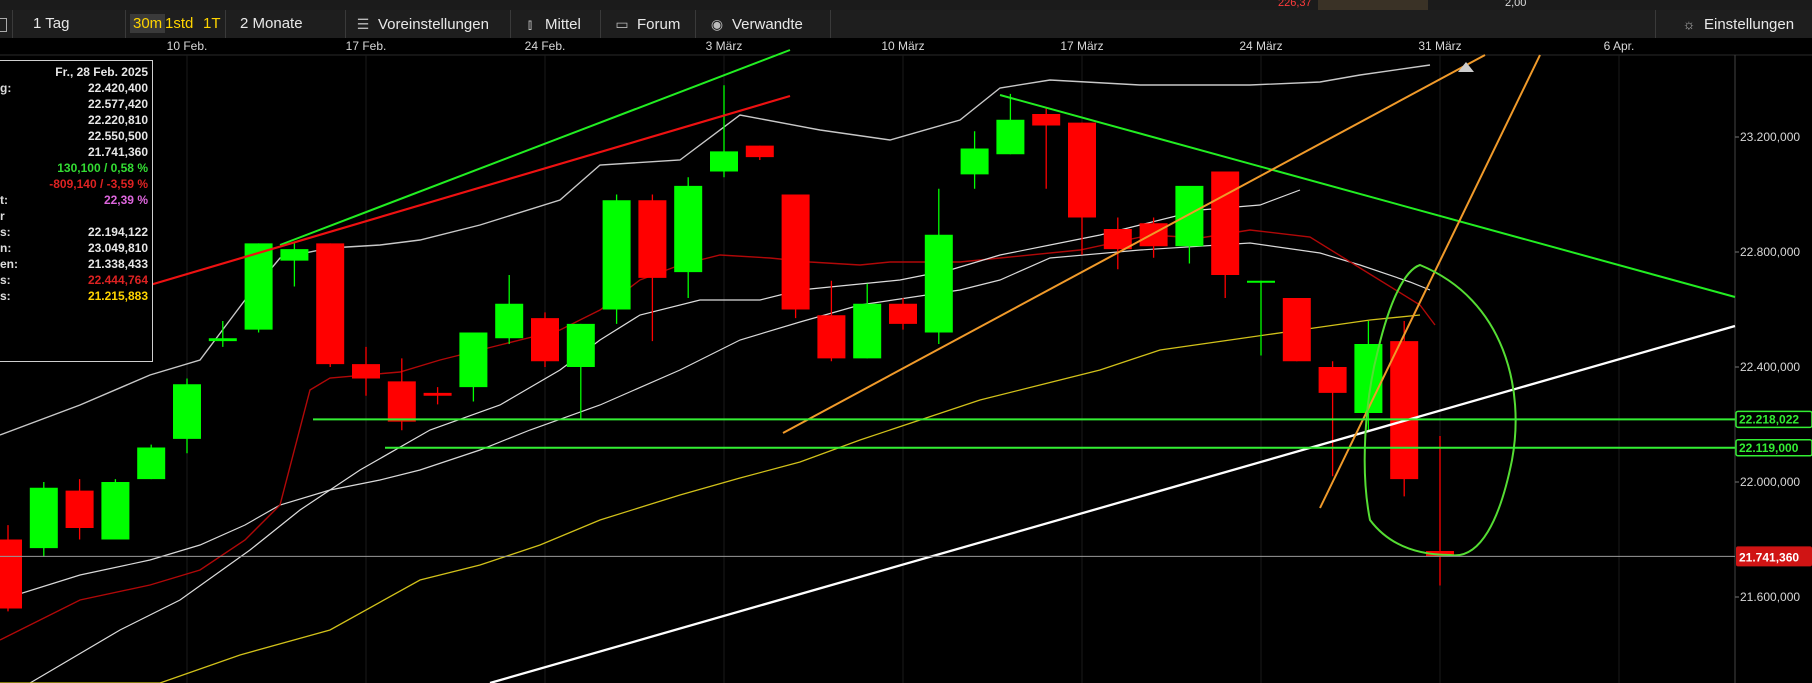 This screenshot has width=1812, height=683. Describe the element at coordinates (187, 46) in the screenshot. I see `date-tick-label: 10 Feb.` at that location.